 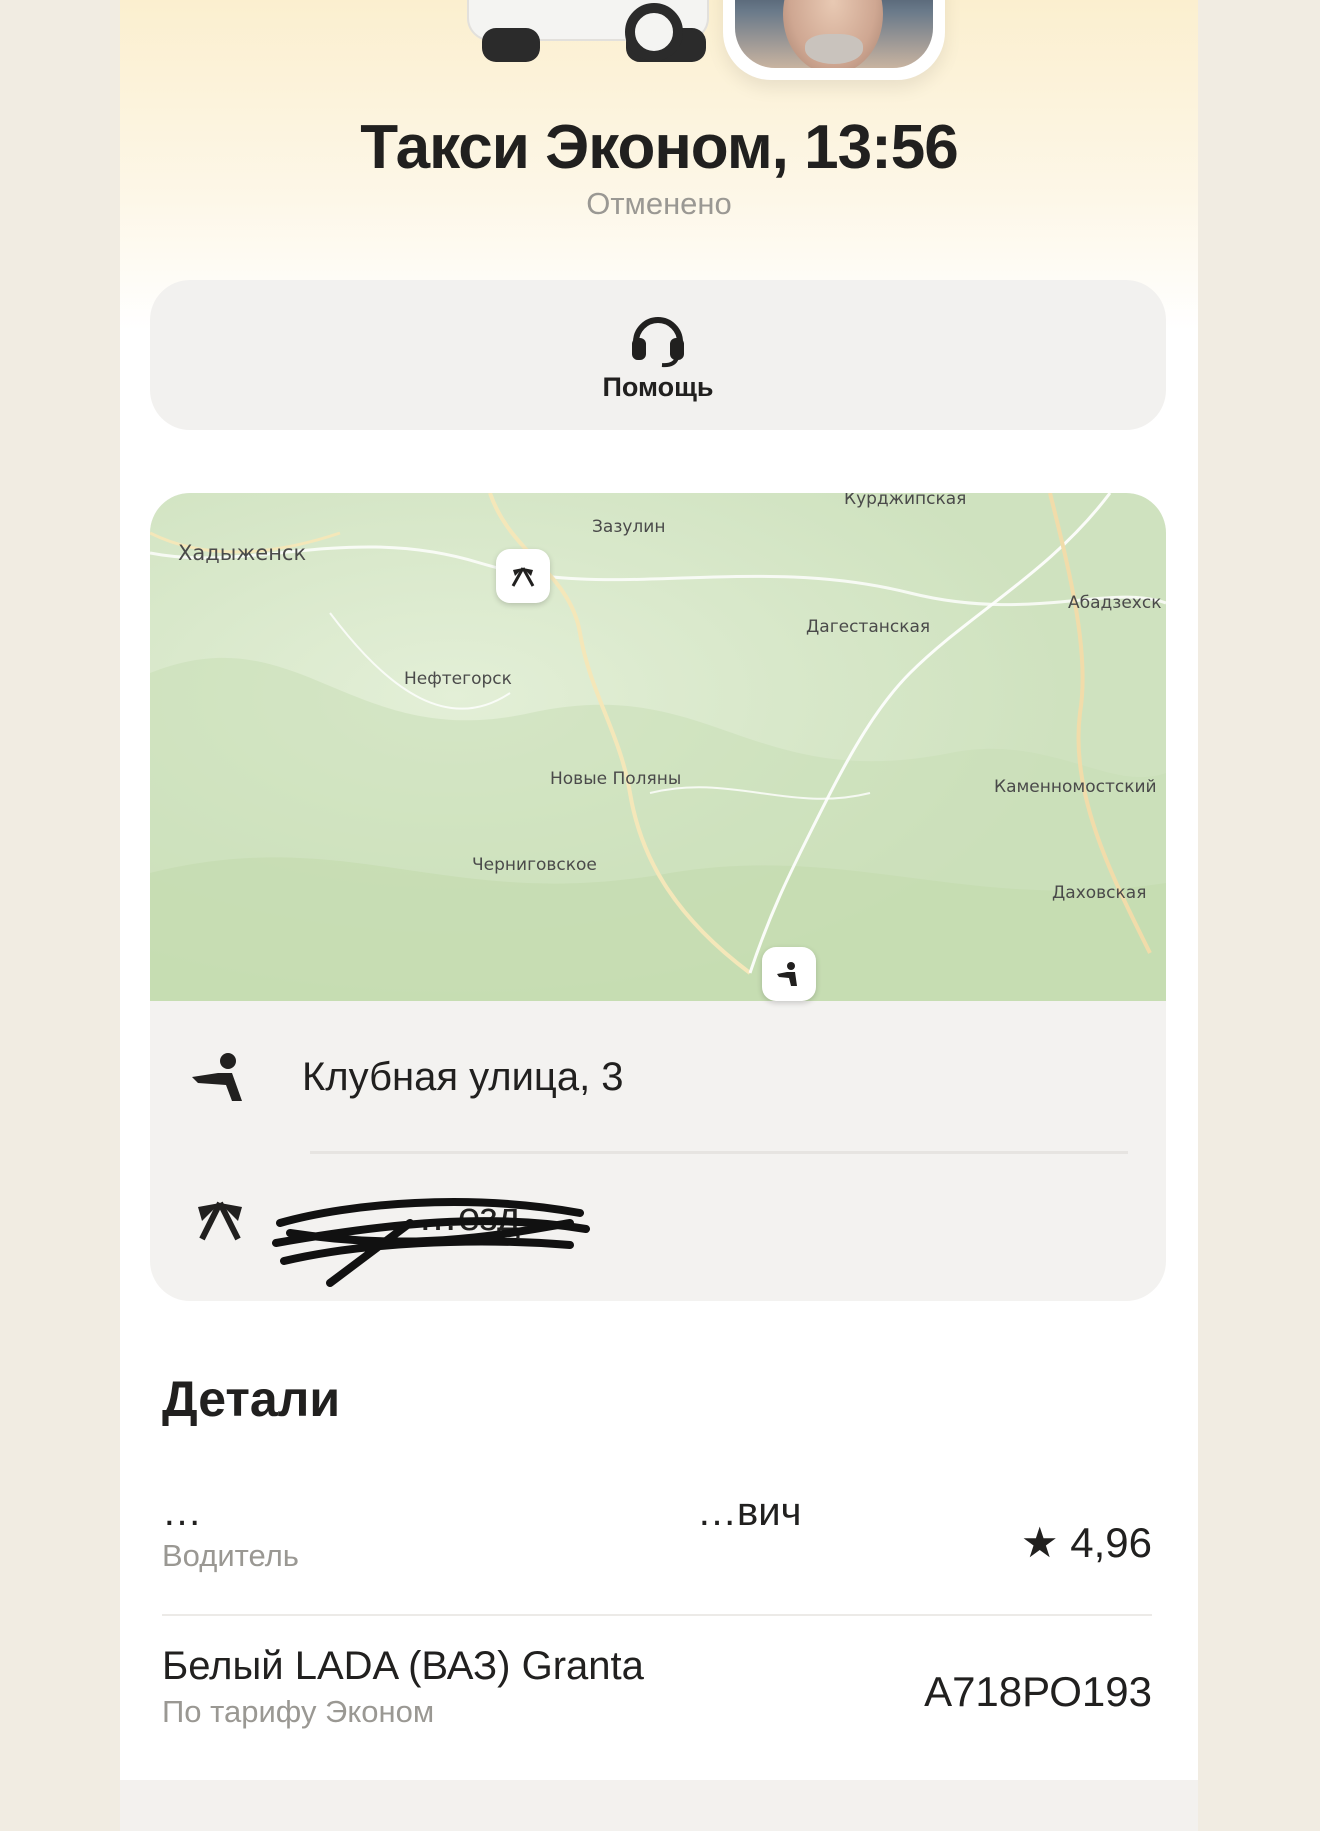 I want to click on order-status: Отменено, so click(x=659, y=203).